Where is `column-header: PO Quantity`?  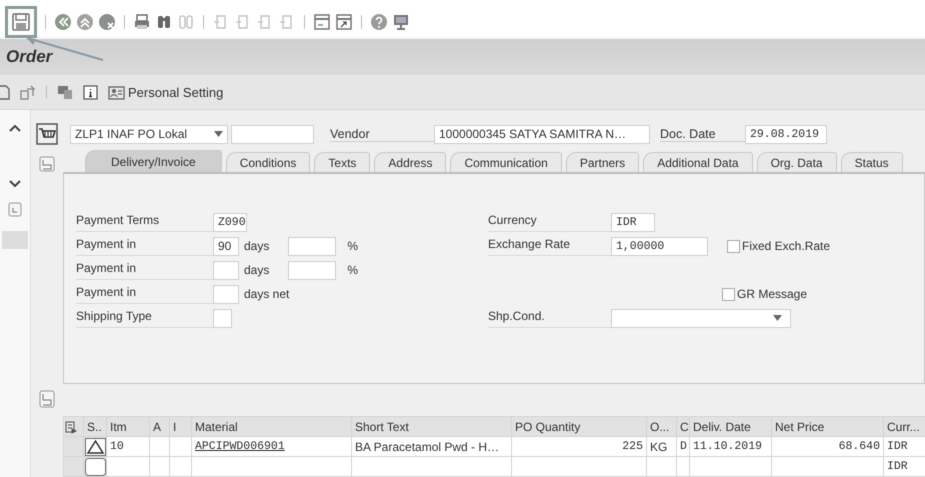 column-header: PO Quantity is located at coordinates (579, 426).